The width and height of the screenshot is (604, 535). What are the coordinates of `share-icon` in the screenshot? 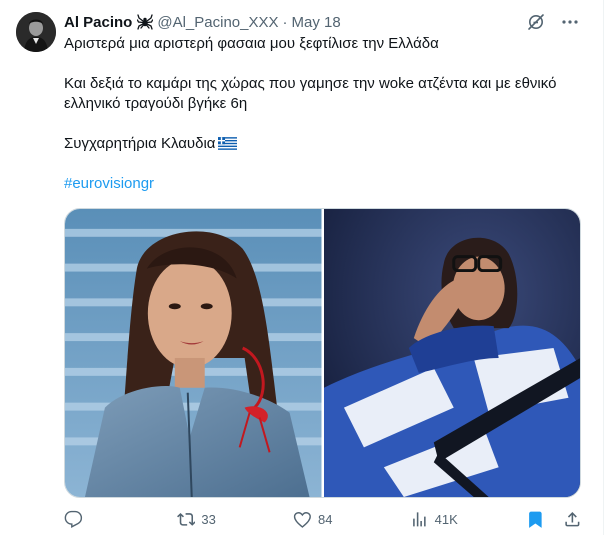 It's located at (572, 519).